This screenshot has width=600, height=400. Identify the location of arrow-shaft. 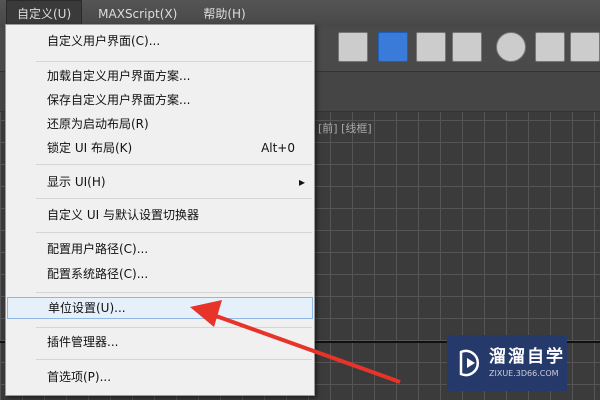
(302, 347).